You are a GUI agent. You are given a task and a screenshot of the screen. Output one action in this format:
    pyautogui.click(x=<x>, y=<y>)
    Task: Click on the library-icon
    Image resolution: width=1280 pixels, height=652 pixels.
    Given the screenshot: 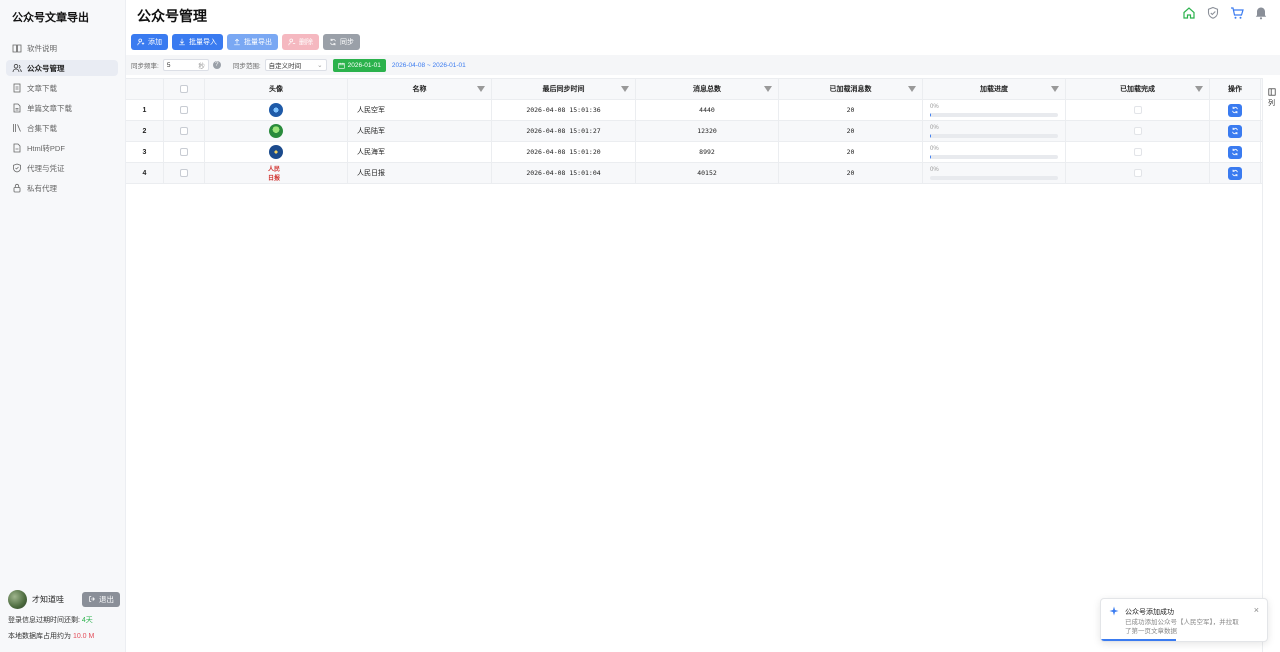 What is the action you would take?
    pyautogui.click(x=17, y=128)
    